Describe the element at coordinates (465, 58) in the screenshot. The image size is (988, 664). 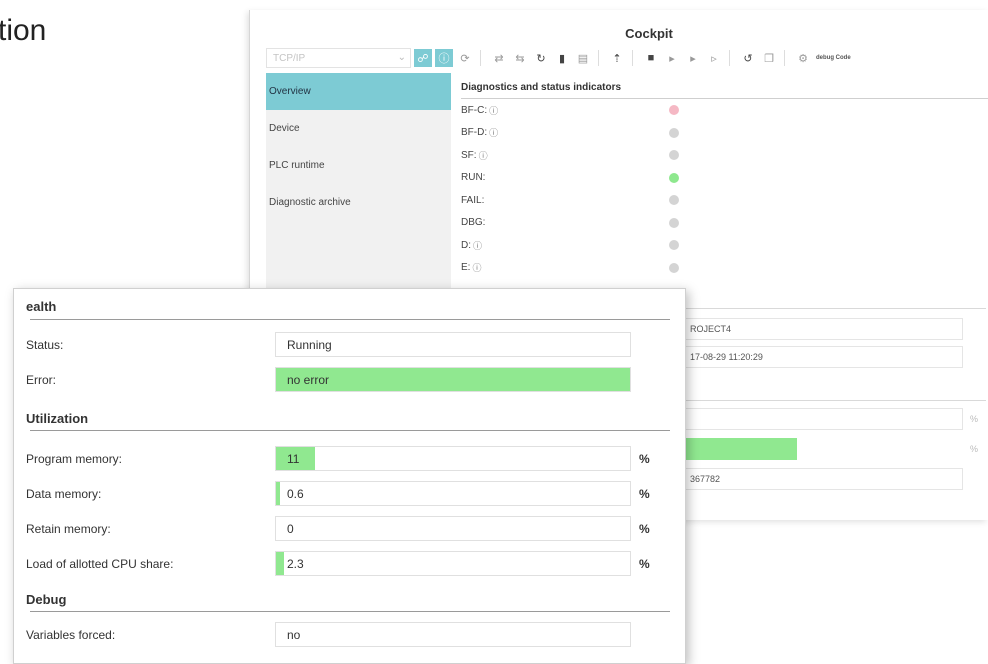
I see `refresh-network-icon: ⟳` at that location.